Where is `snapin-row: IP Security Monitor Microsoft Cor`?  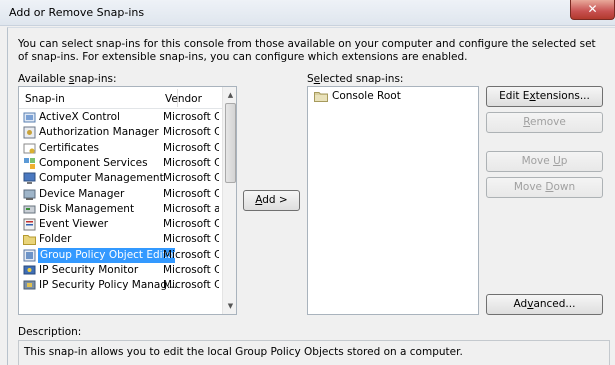 snapin-row: IP Security Monitor Microsoft Cor is located at coordinates (122, 270).